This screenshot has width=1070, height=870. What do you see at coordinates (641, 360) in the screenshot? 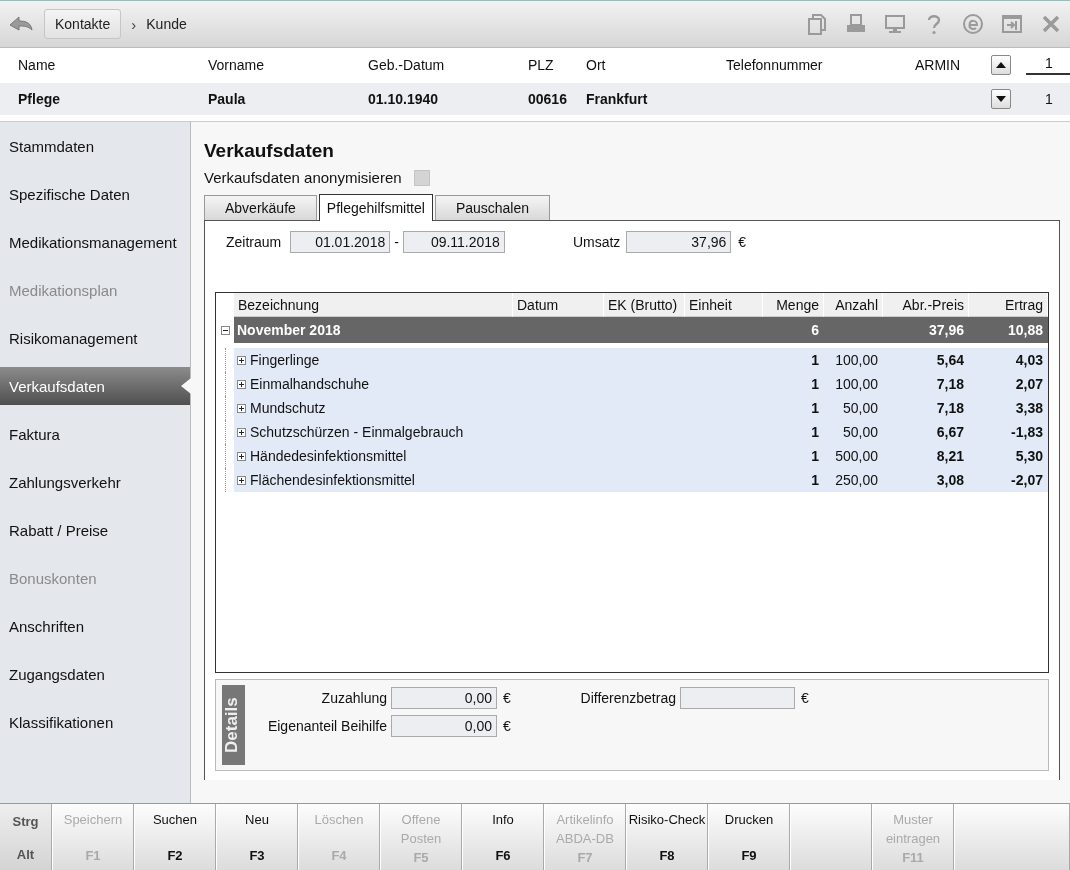
I see `table-row: Fingerlinge 1 100,00 5,64 4,03` at bounding box center [641, 360].